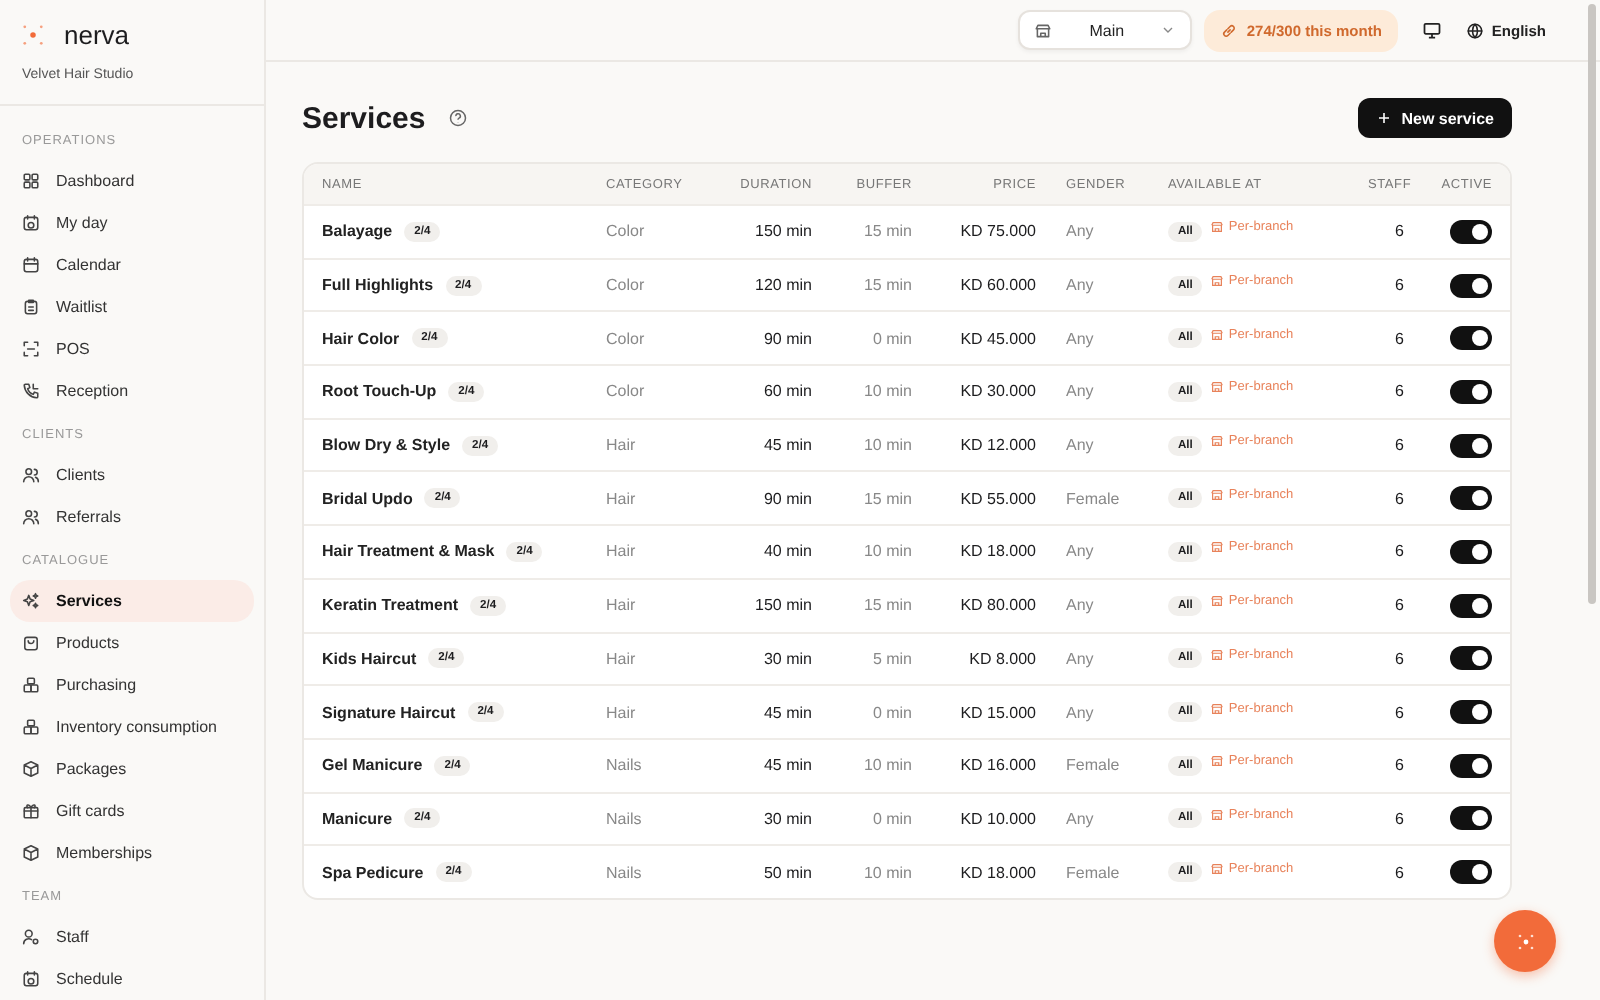  I want to click on duration-cell-text: 50 min, so click(786, 872).